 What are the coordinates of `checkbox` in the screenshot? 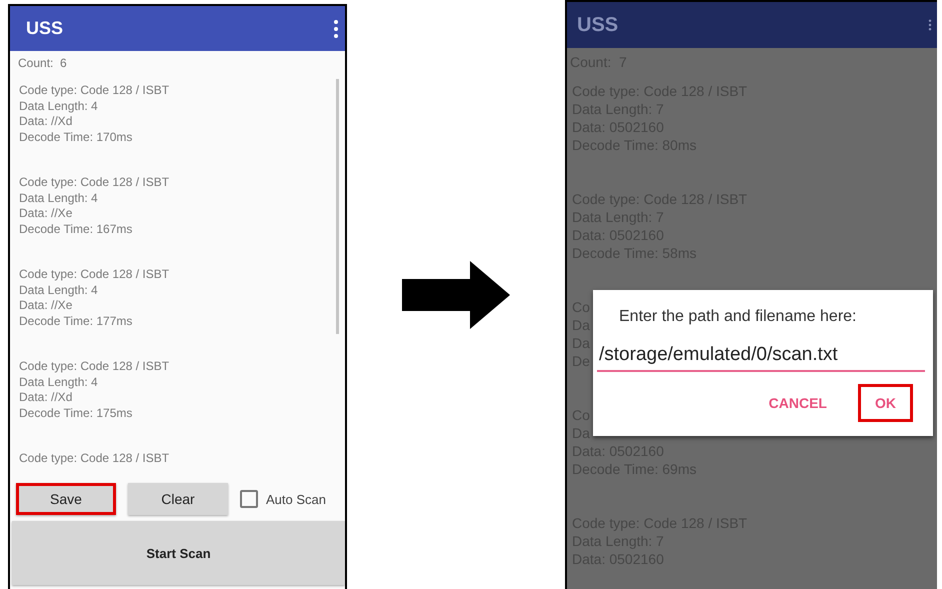 It's located at (249, 499).